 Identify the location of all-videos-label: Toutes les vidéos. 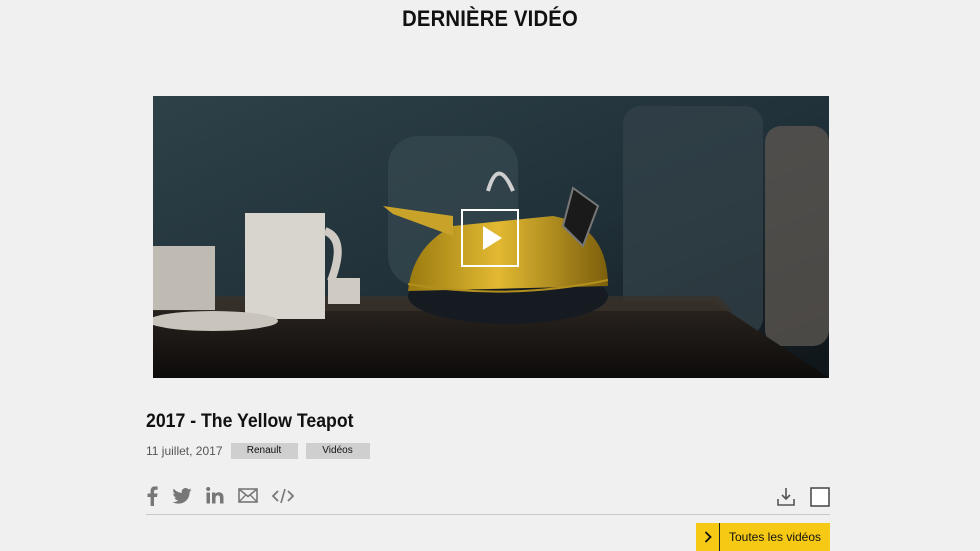
(775, 537).